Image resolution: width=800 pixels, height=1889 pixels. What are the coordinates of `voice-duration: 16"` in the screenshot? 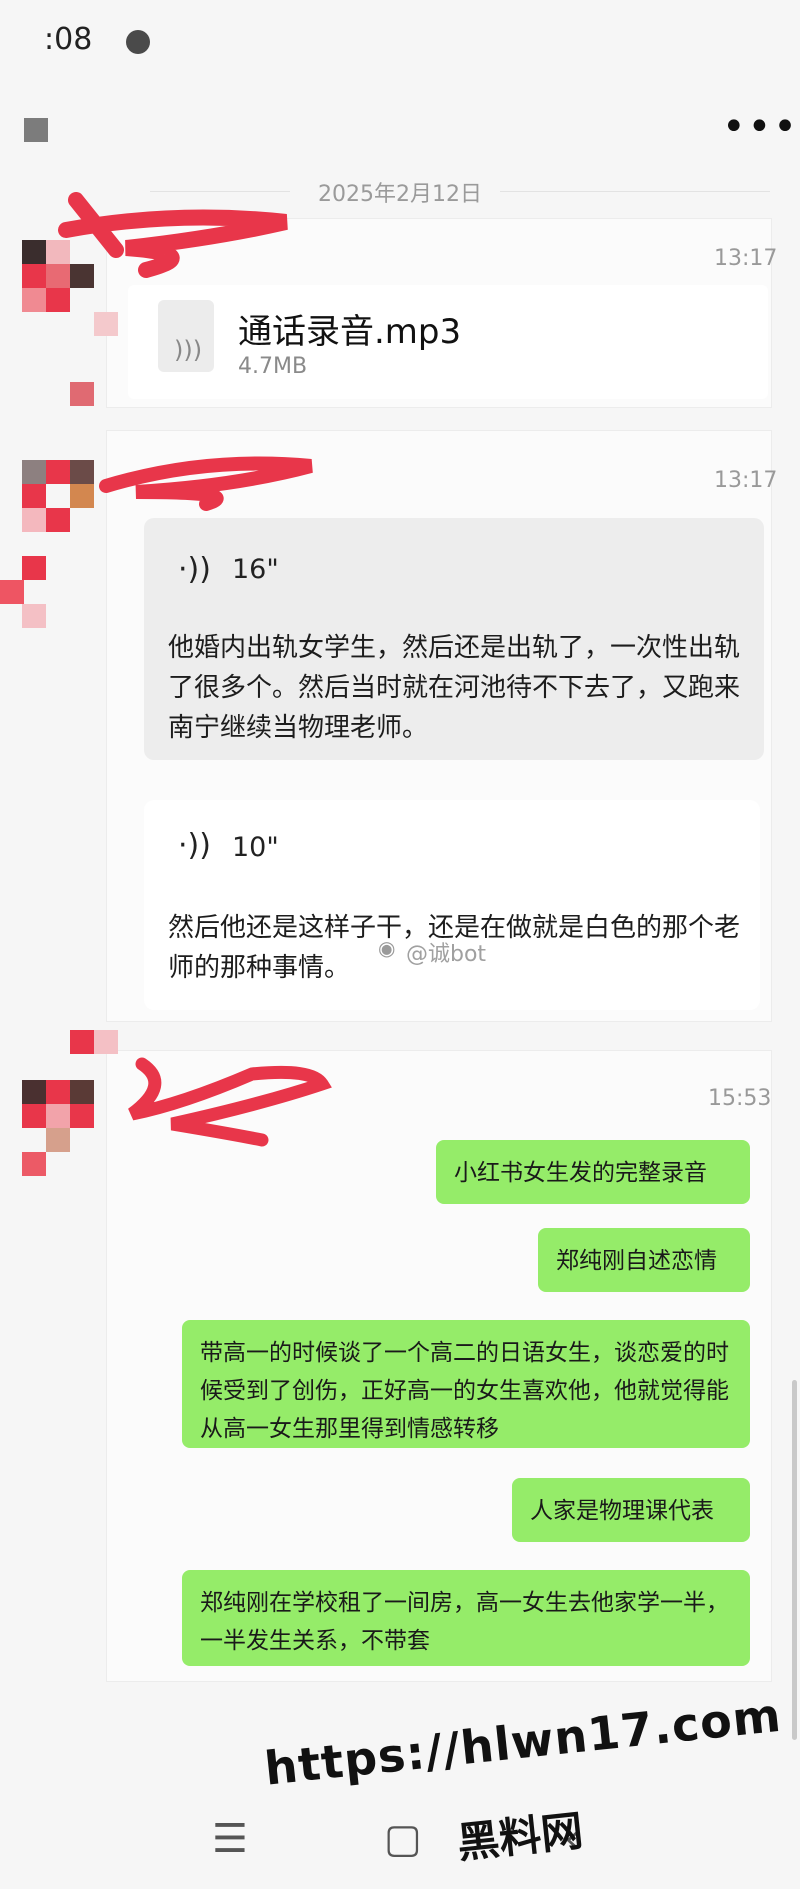 It's located at (255, 569).